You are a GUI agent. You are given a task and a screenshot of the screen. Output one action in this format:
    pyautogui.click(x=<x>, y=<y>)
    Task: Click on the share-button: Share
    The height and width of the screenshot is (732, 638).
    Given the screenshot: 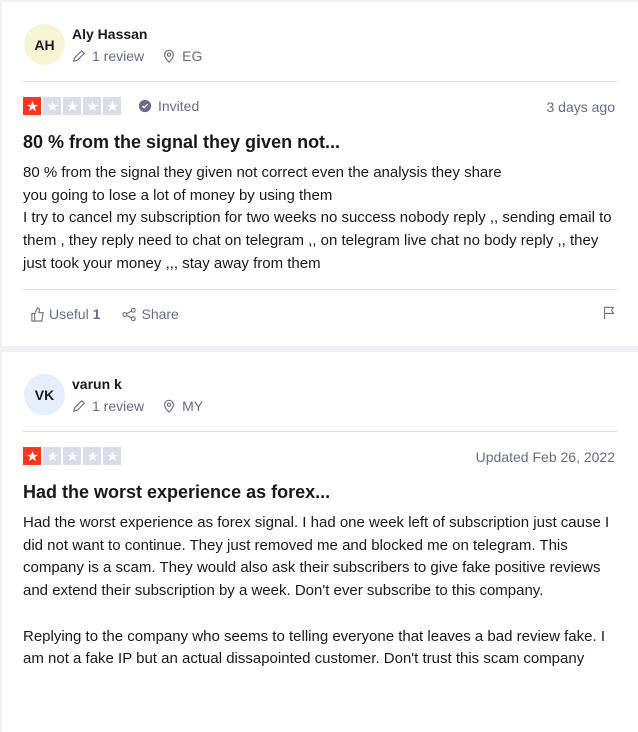 What is the action you would take?
    pyautogui.click(x=150, y=314)
    